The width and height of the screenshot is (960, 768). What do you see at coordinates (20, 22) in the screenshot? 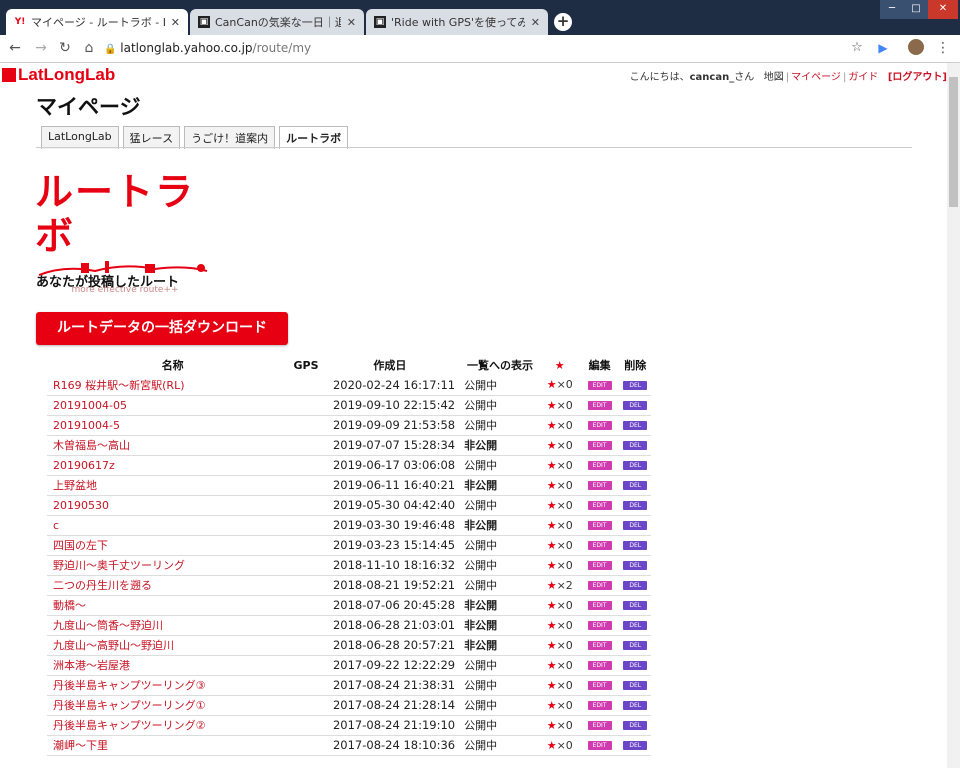
I see `yahoo-favicon-icon: Y!` at bounding box center [20, 22].